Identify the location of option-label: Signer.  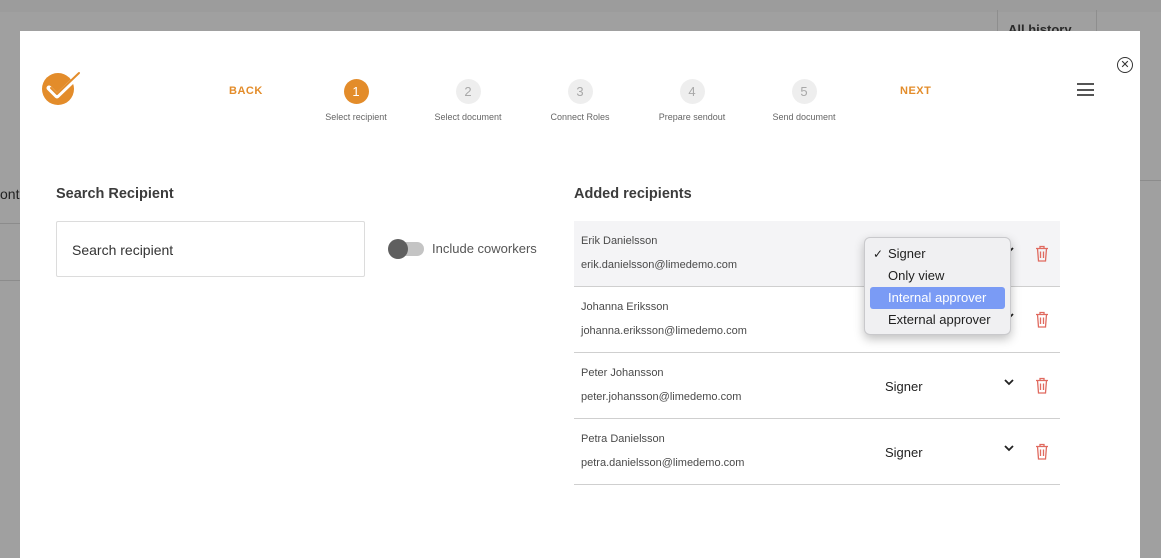
(907, 253).